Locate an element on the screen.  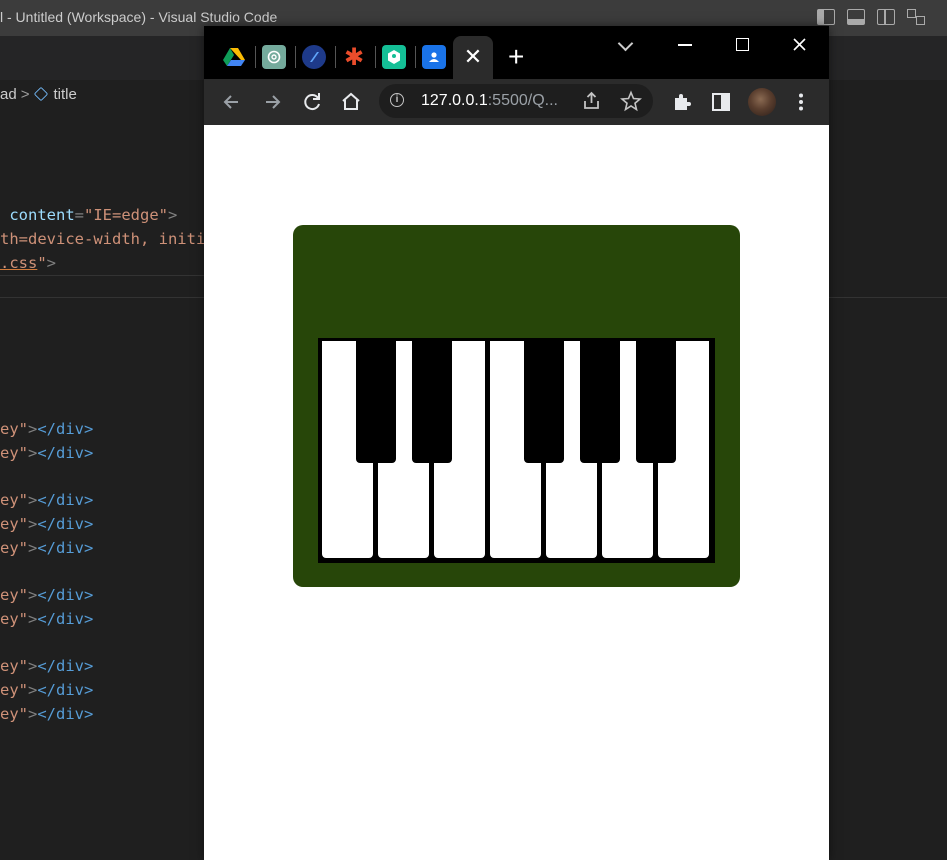
close-tab-icon: ✕ is located at coordinates (473, 57).